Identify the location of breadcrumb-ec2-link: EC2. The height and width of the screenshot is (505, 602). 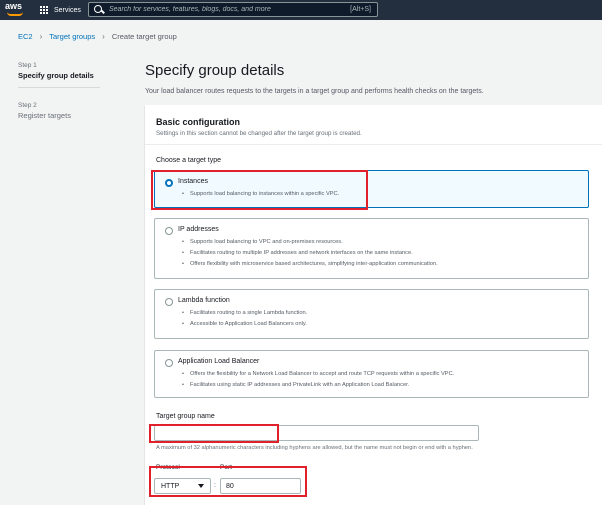
(25, 36).